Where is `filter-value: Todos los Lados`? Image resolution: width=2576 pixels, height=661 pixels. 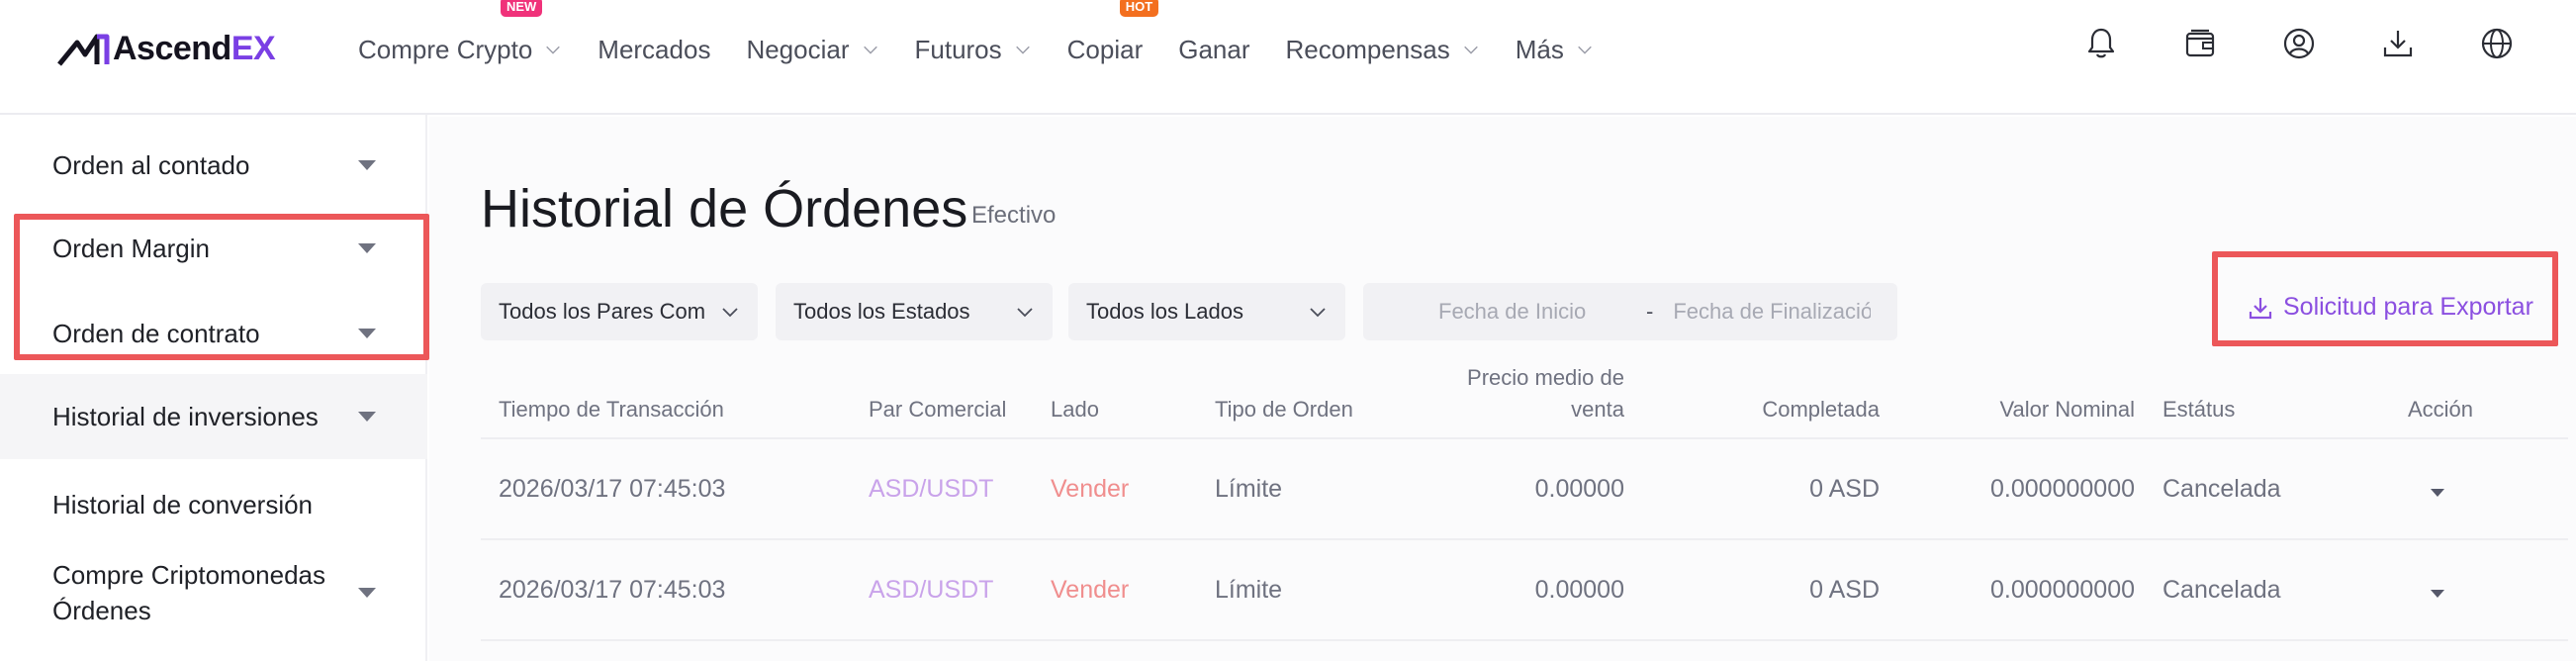 filter-value: Todos los Lados is located at coordinates (1164, 311).